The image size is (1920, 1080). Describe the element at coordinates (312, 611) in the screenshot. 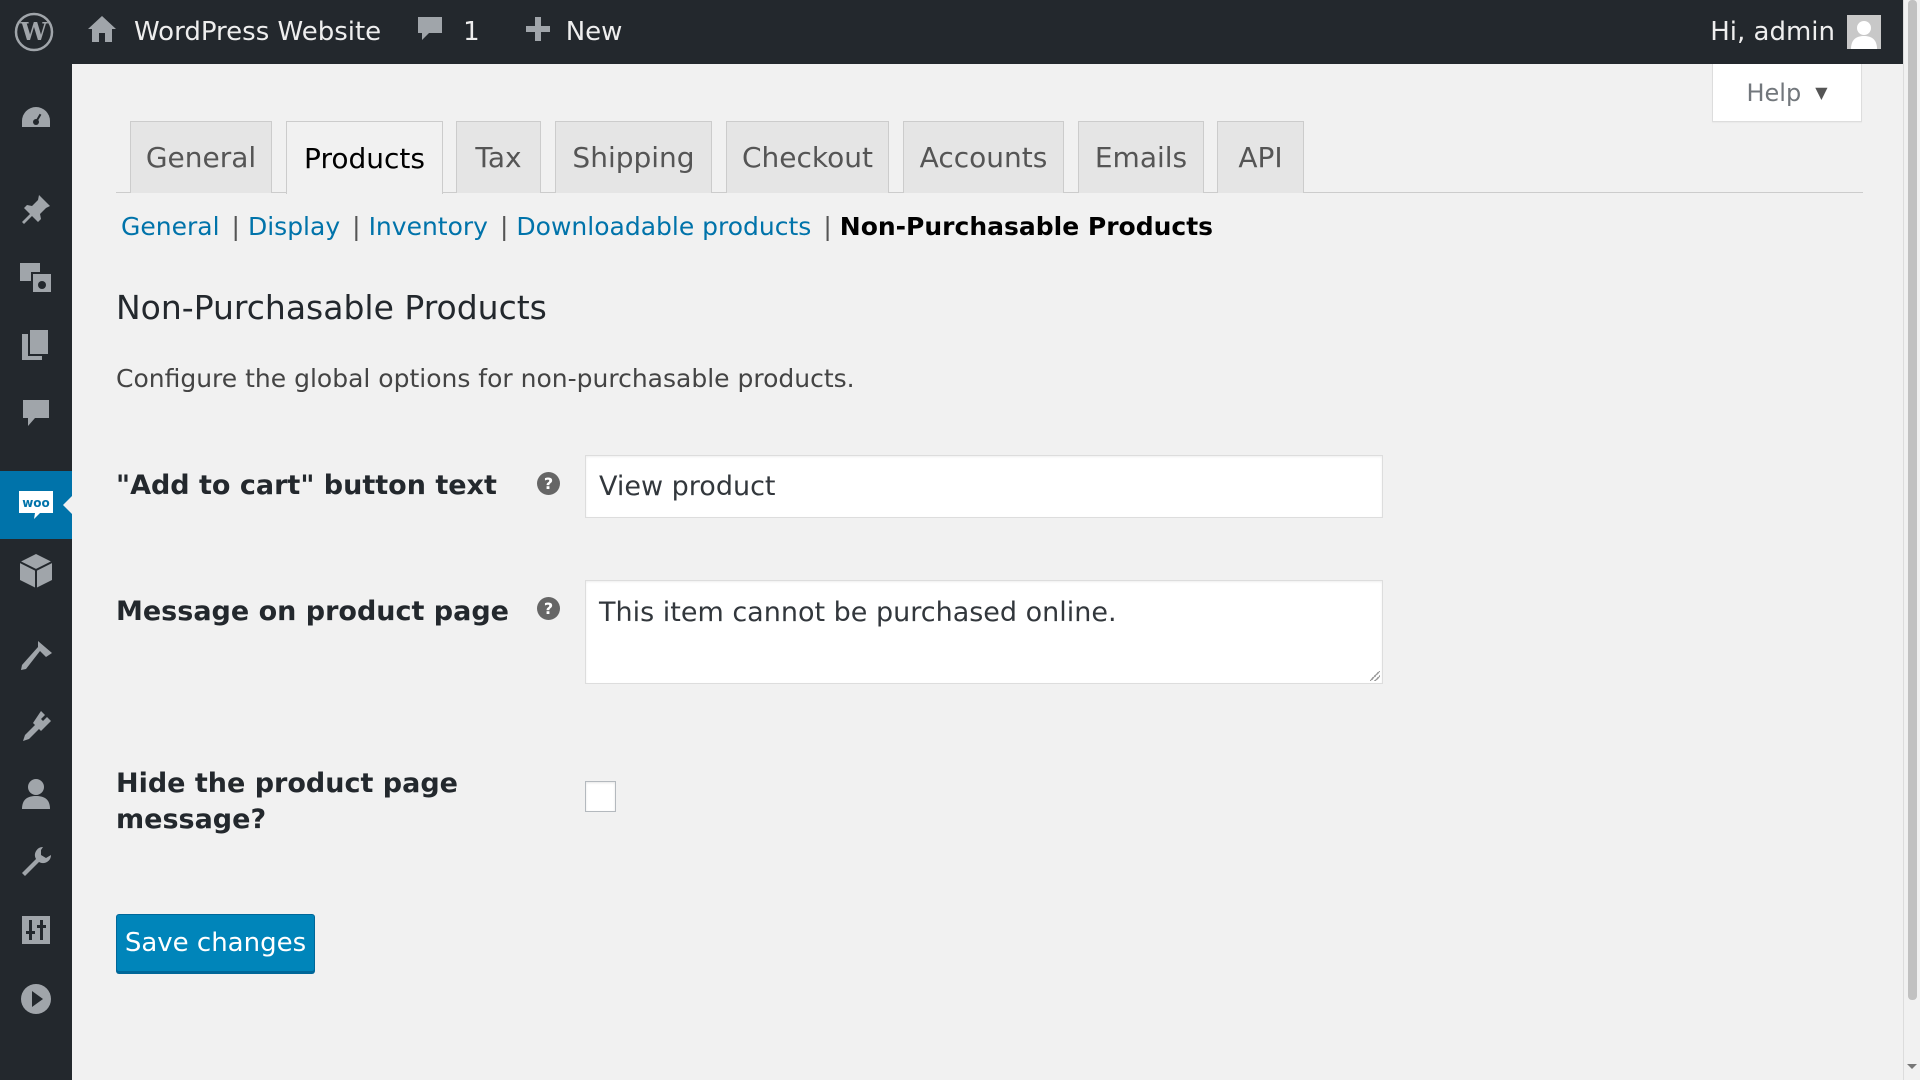

I see `message-label: Message on product page` at that location.